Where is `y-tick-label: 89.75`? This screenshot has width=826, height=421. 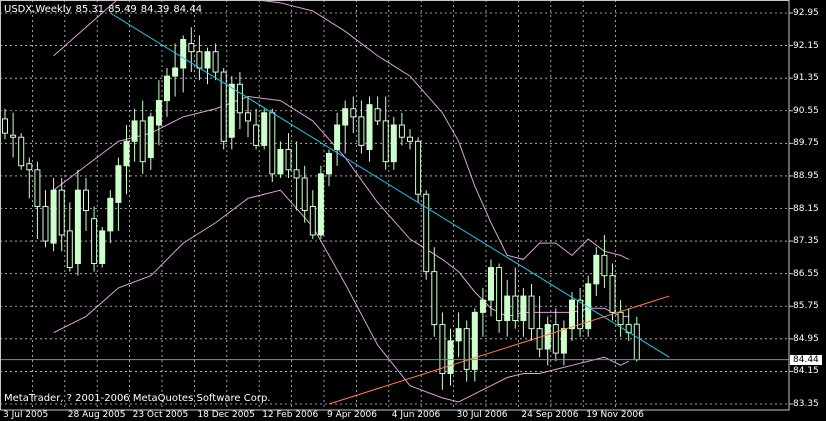 y-tick-label: 89.75 is located at coordinates (806, 143).